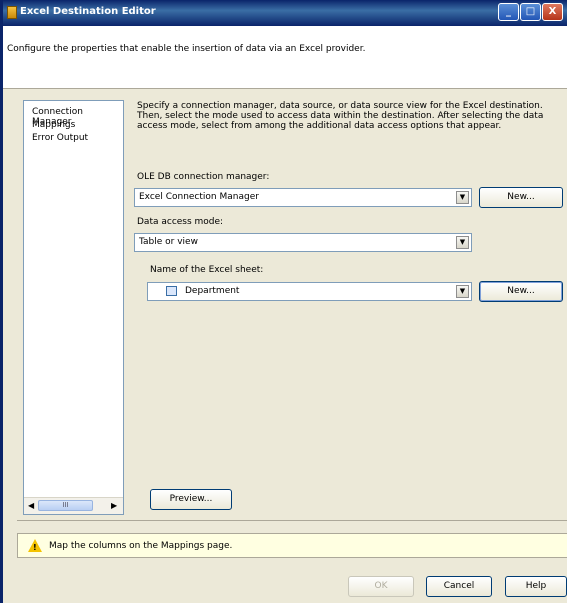 This screenshot has height=603, width=567. What do you see at coordinates (292, 520) in the screenshot?
I see `separator` at bounding box center [292, 520].